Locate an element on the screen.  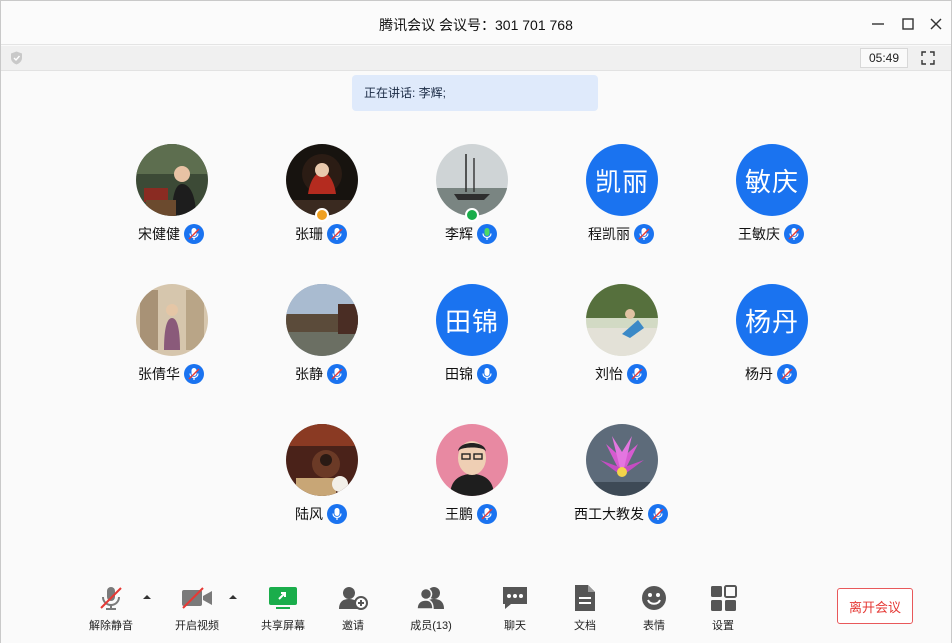
share-screen-icon is located at coordinates (283, 598).